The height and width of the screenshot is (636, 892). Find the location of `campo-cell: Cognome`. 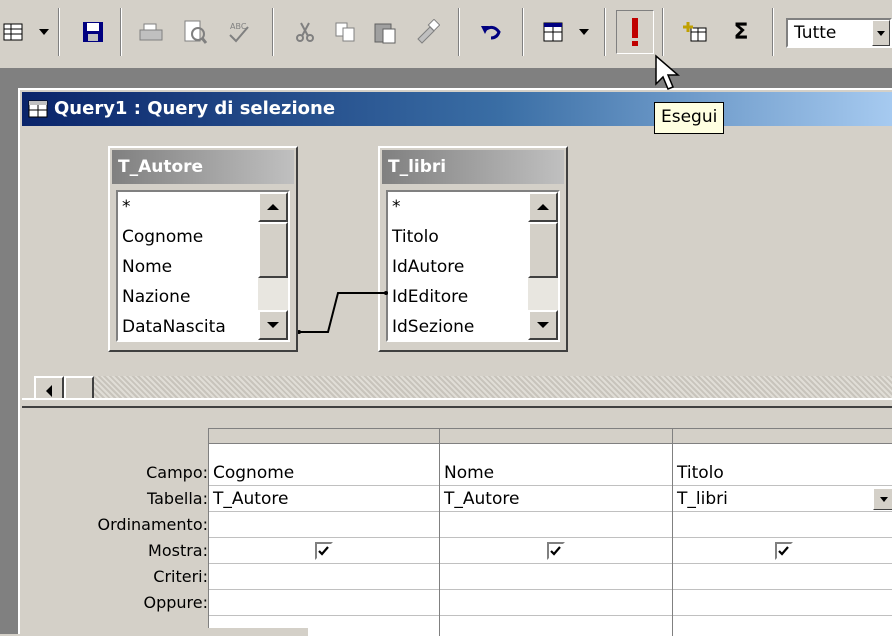

campo-cell: Cognome is located at coordinates (324, 473).